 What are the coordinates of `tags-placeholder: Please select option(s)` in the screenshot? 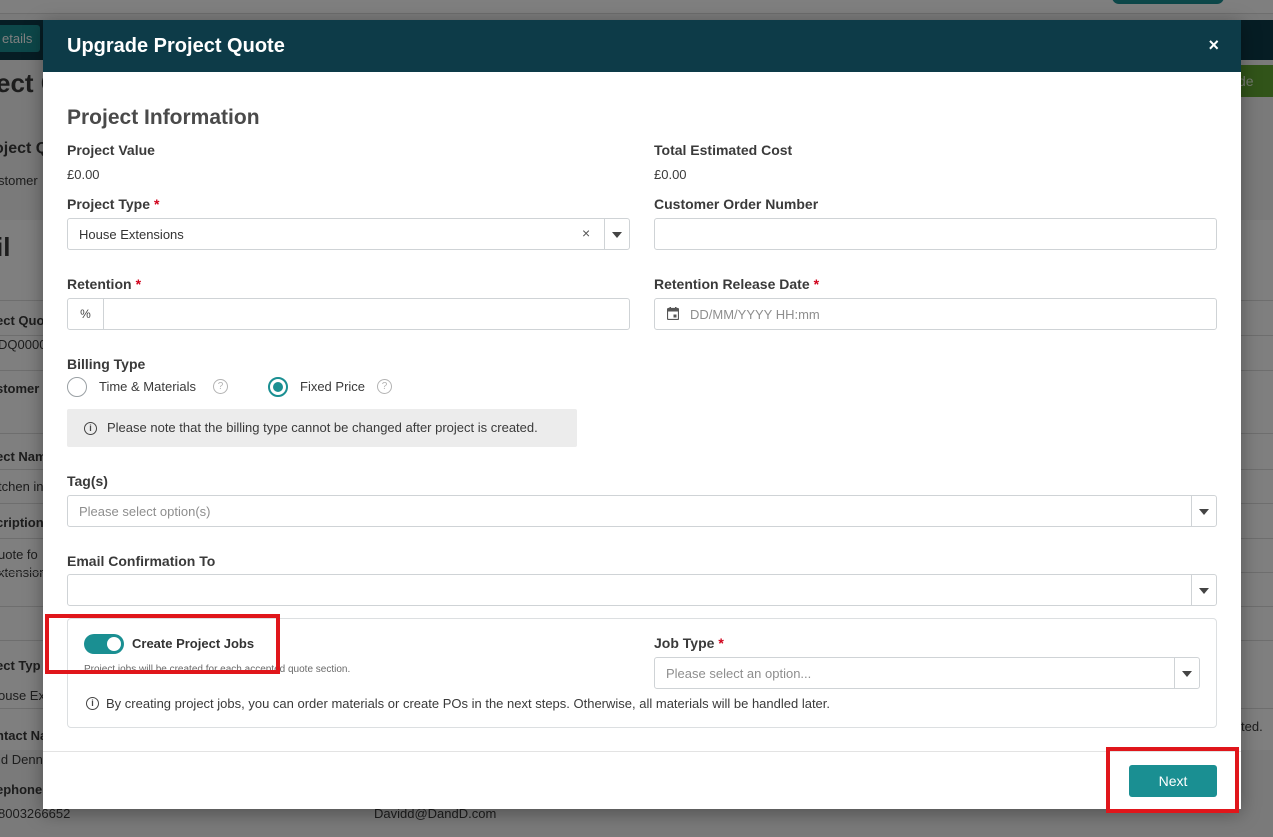 It's located at (145, 511).